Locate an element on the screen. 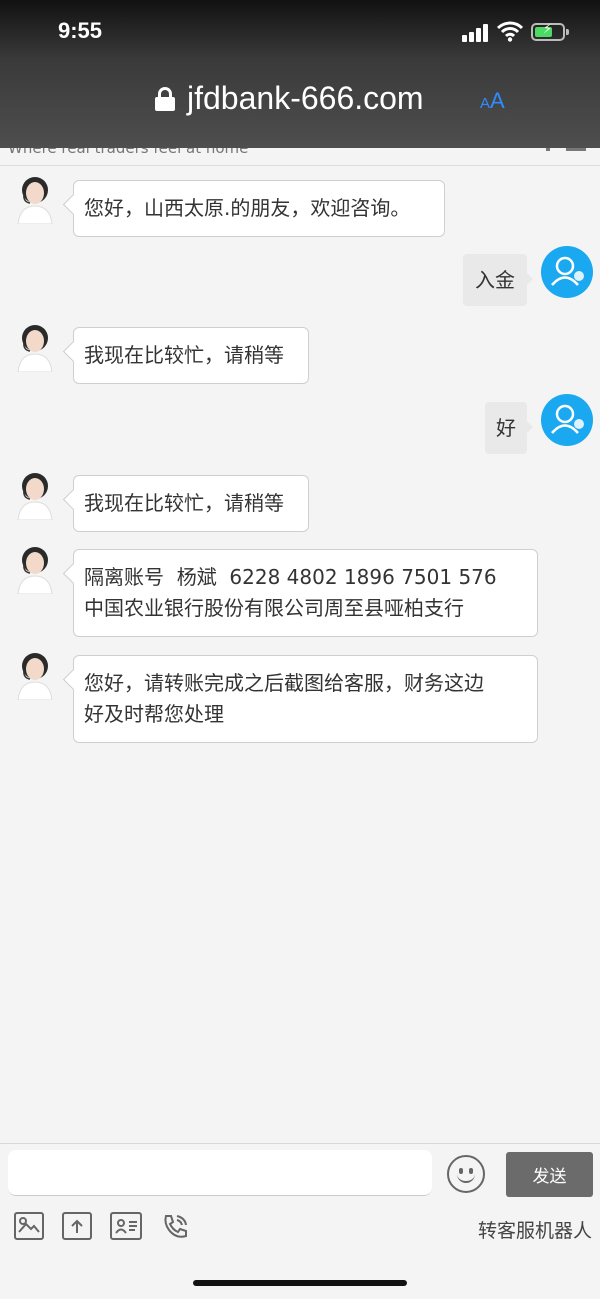  message-line: 您好，请转账完成之后截图给客服，财务这边 is located at coordinates (284, 683).